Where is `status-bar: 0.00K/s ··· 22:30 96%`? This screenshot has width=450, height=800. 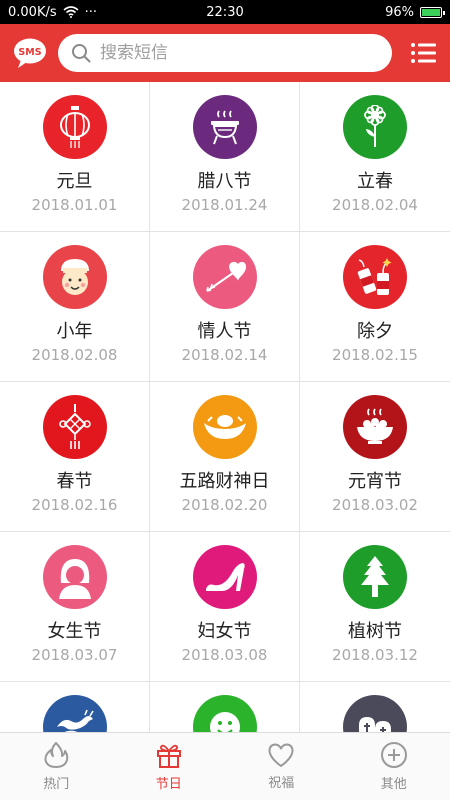
status-bar: 0.00K/s ··· 22:30 96% is located at coordinates (225, 12).